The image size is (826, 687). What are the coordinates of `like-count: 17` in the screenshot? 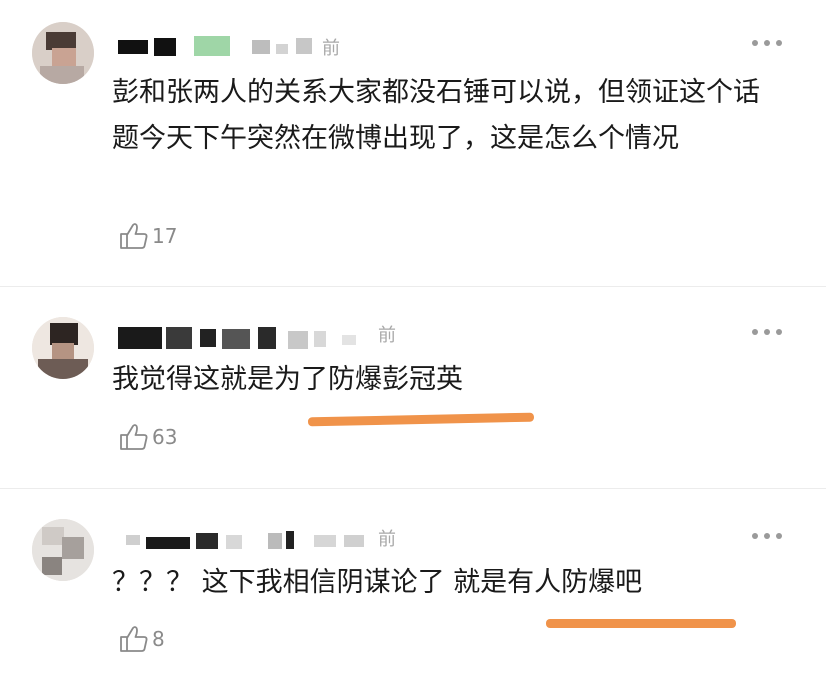 It's located at (165, 236).